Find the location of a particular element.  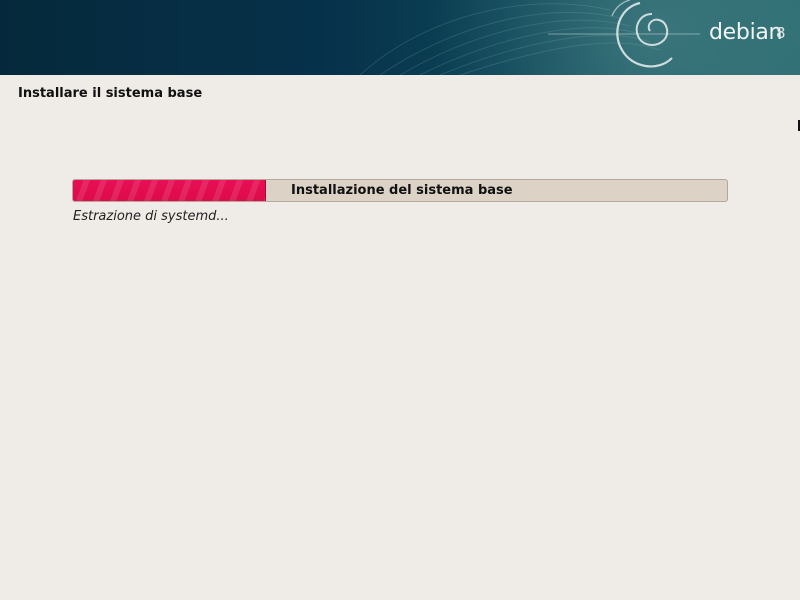

progress-label: Installazione del sistema base is located at coordinates (402, 190).